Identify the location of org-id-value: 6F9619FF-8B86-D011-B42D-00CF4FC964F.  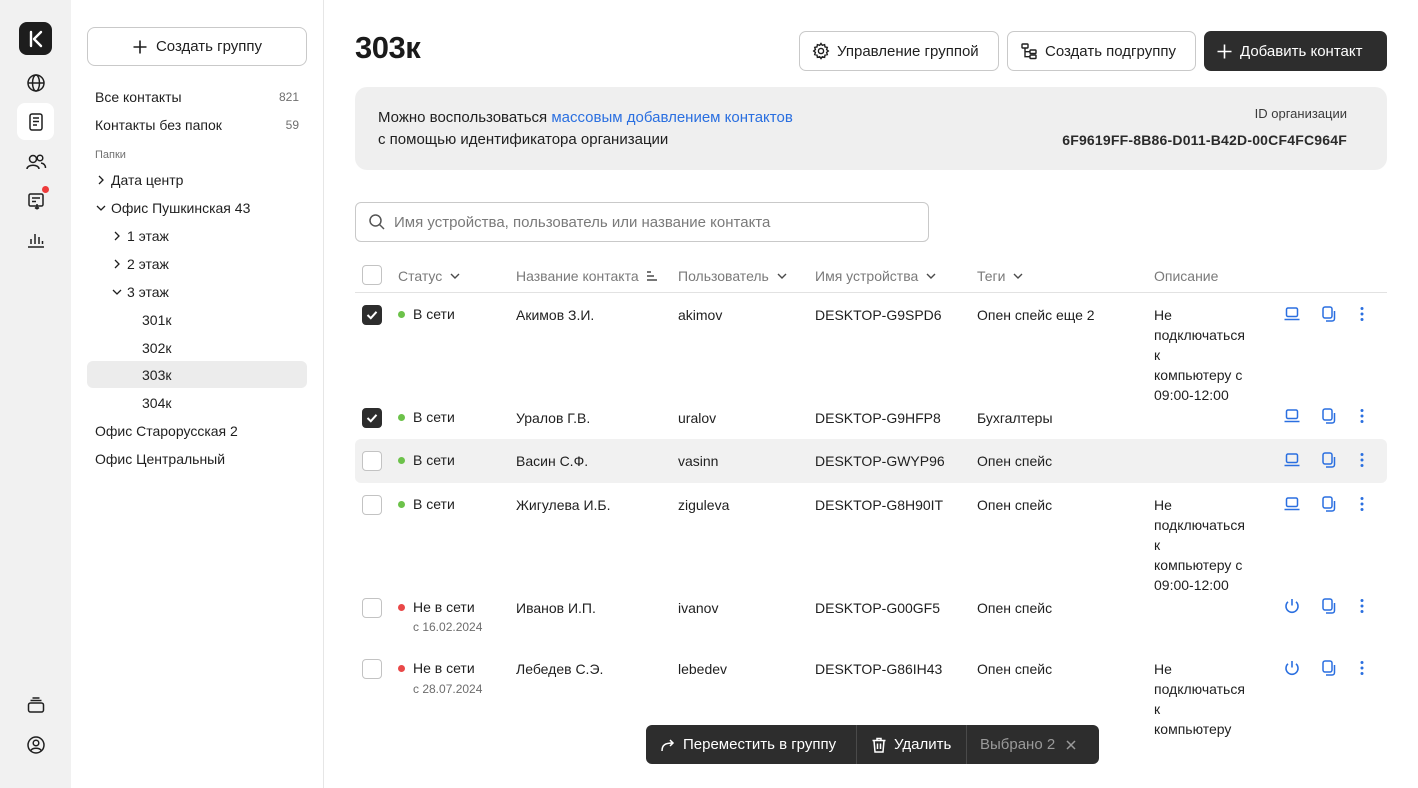
(1204, 140).